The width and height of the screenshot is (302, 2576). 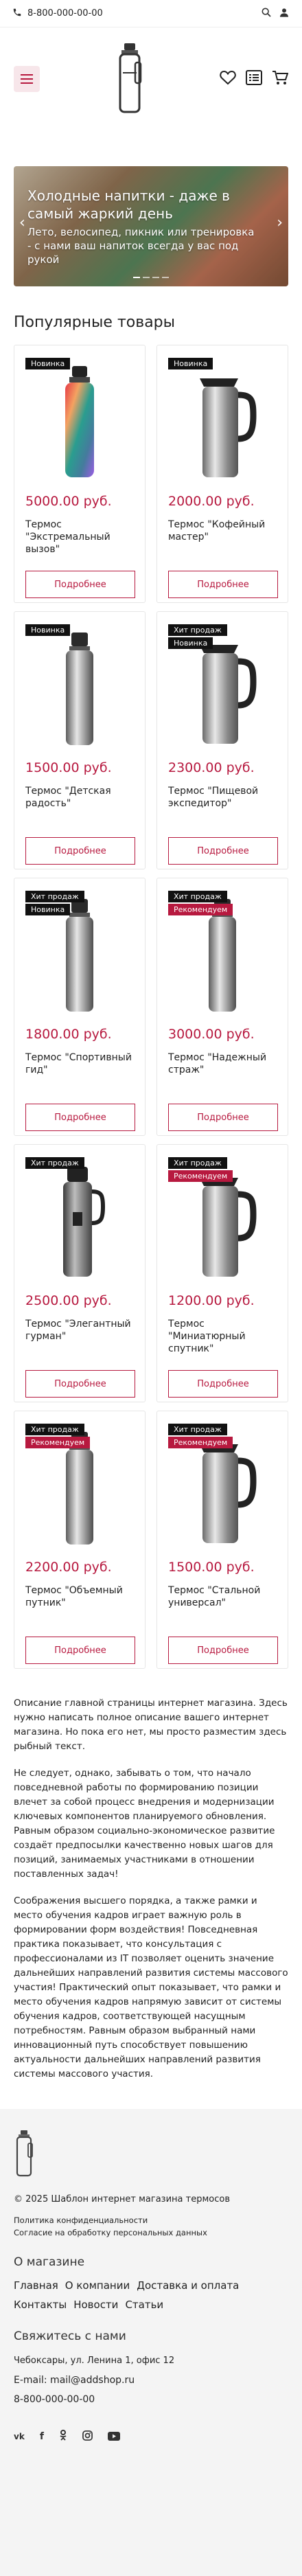 I want to click on user-icon, so click(x=284, y=14).